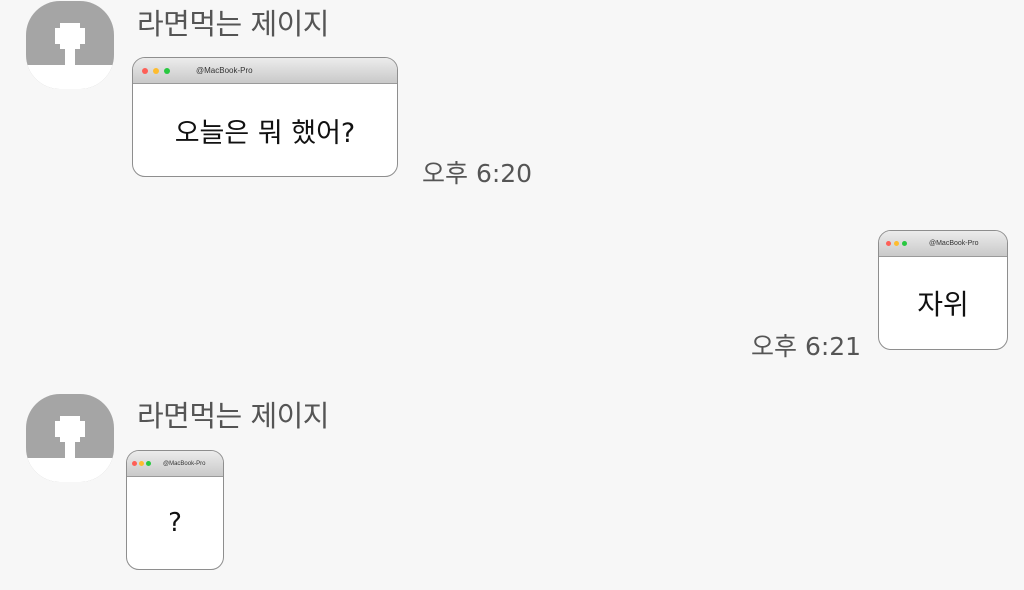 This screenshot has width=1024, height=590. I want to click on message-time: 오후 6:21, so click(806, 346).